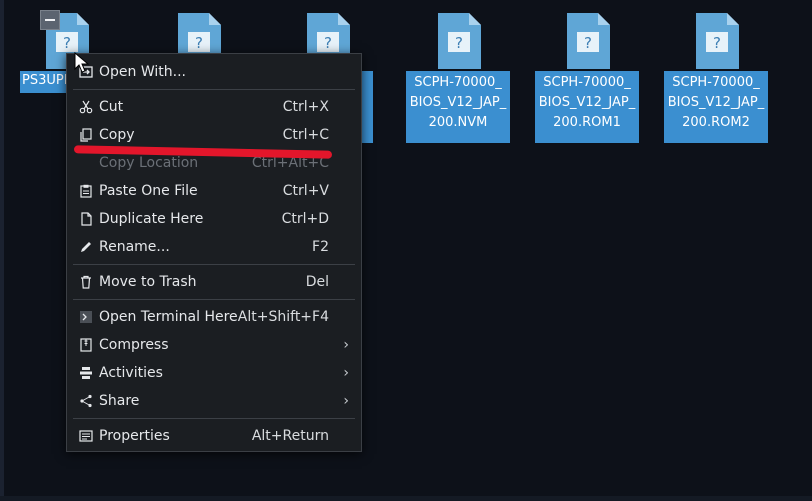 This screenshot has width=812, height=501. What do you see at coordinates (283, 317) in the screenshot?
I see `shortcut-label: Alt+Shift+F4` at bounding box center [283, 317].